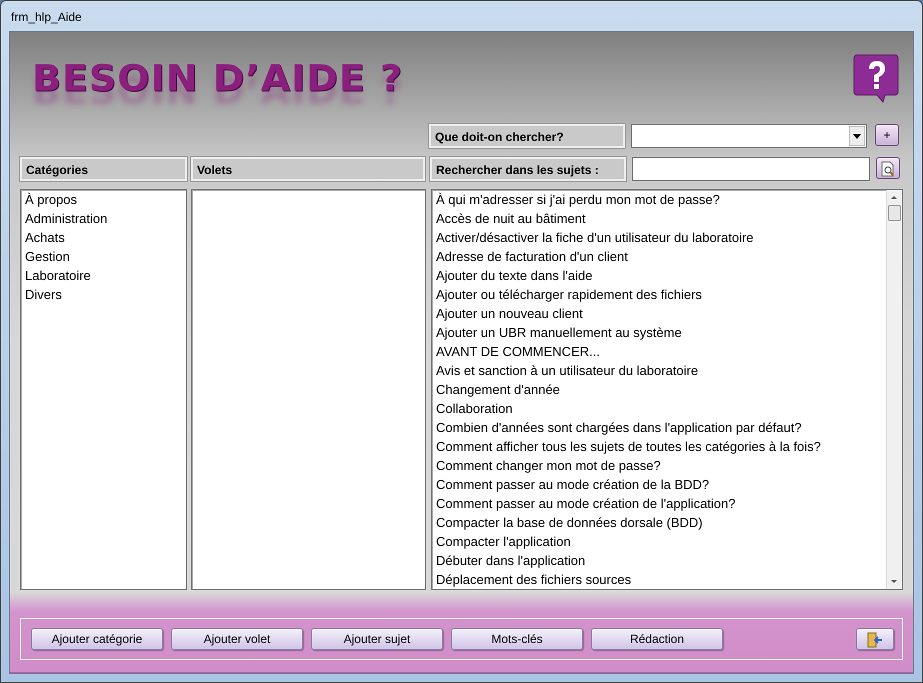 Image resolution: width=923 pixels, height=683 pixels. Describe the element at coordinates (659, 313) in the screenshot. I see `topic-item: Ajouter un nouveau client` at that location.